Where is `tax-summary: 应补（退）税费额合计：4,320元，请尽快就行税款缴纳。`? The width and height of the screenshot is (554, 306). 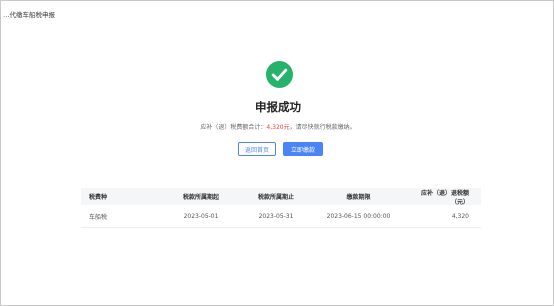
tax-summary: 应补（退）税费额合计：4,320元，请尽快就行税款缴纳。 is located at coordinates (277, 126).